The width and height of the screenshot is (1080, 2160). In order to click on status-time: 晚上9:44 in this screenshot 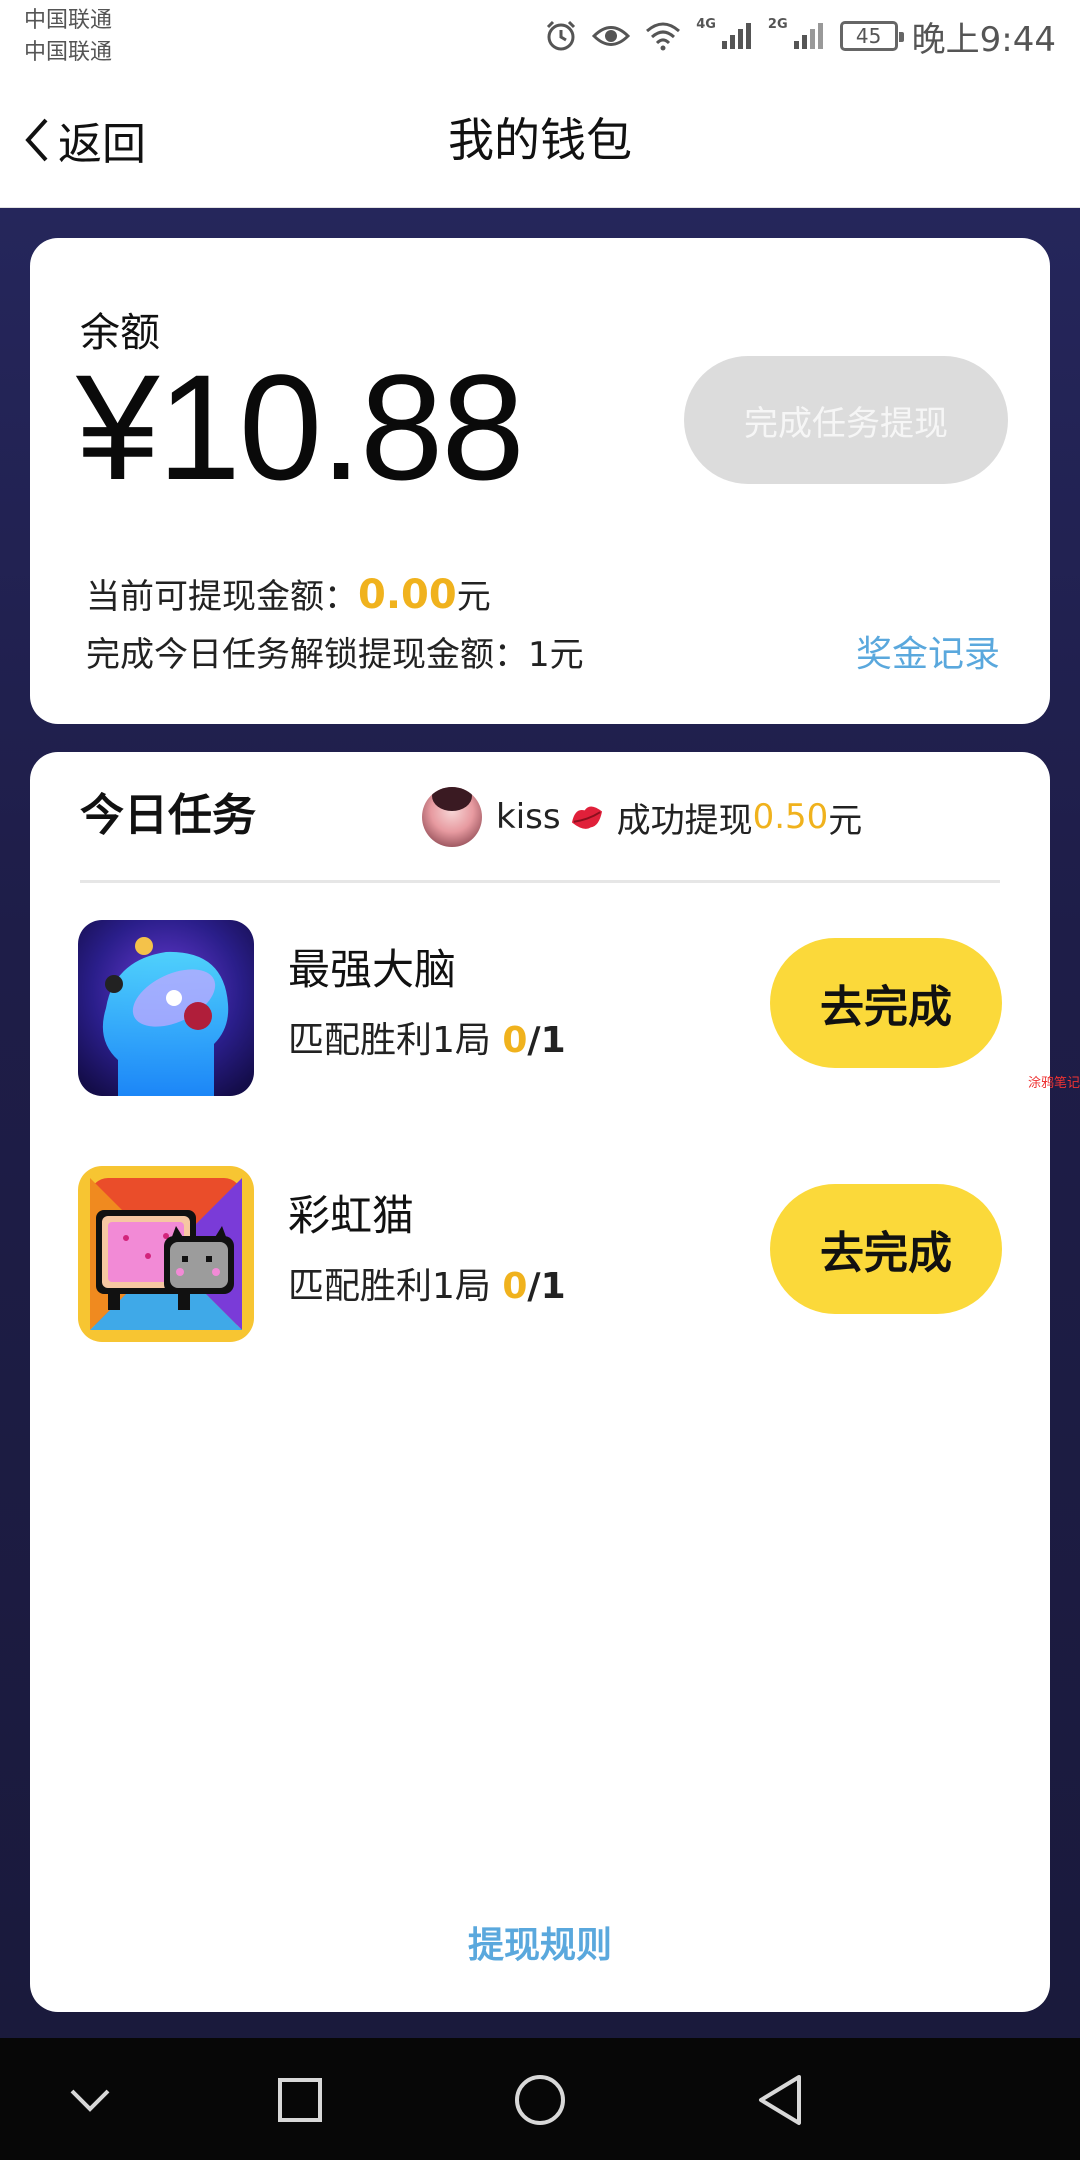, I will do `click(983, 39)`.